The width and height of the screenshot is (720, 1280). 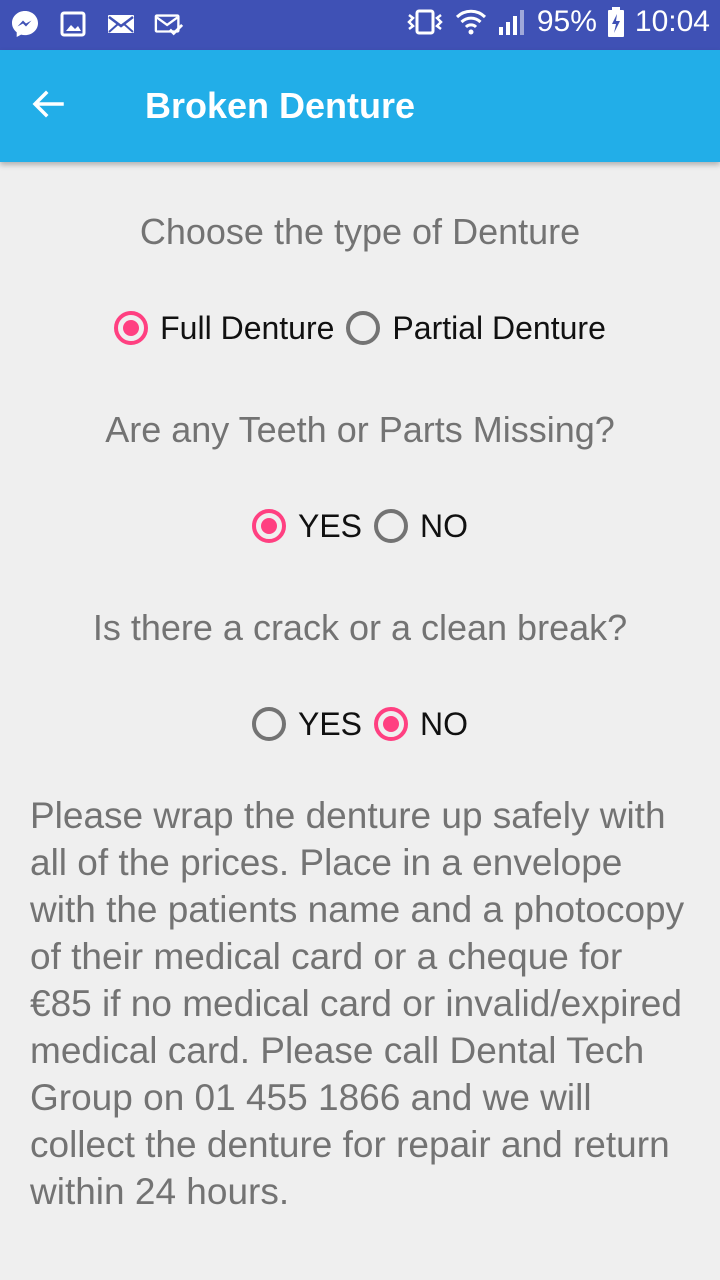 I want to click on radio-crack-break-yes: YES, so click(x=307, y=724).